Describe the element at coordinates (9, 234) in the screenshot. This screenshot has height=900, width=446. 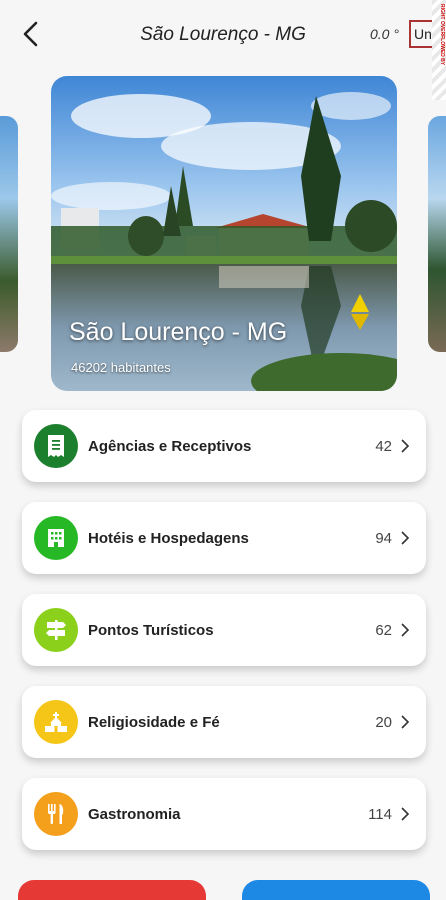
I see `previous-city-card` at that location.